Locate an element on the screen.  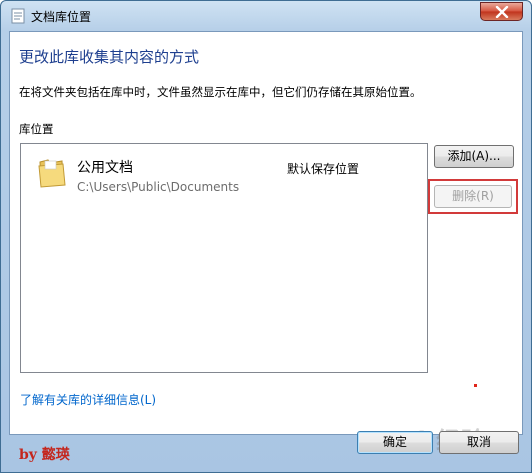
title-bar: 文档库位置 is located at coordinates (266, 16).